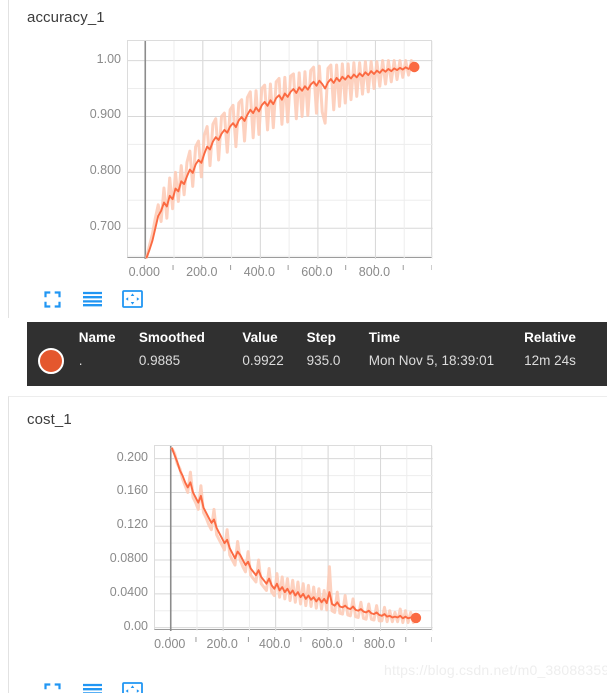 Image resolution: width=607 pixels, height=693 pixels. What do you see at coordinates (128, 591) in the screenshot?
I see `y-axis-tick-label: 0.0400` at bounding box center [128, 591].